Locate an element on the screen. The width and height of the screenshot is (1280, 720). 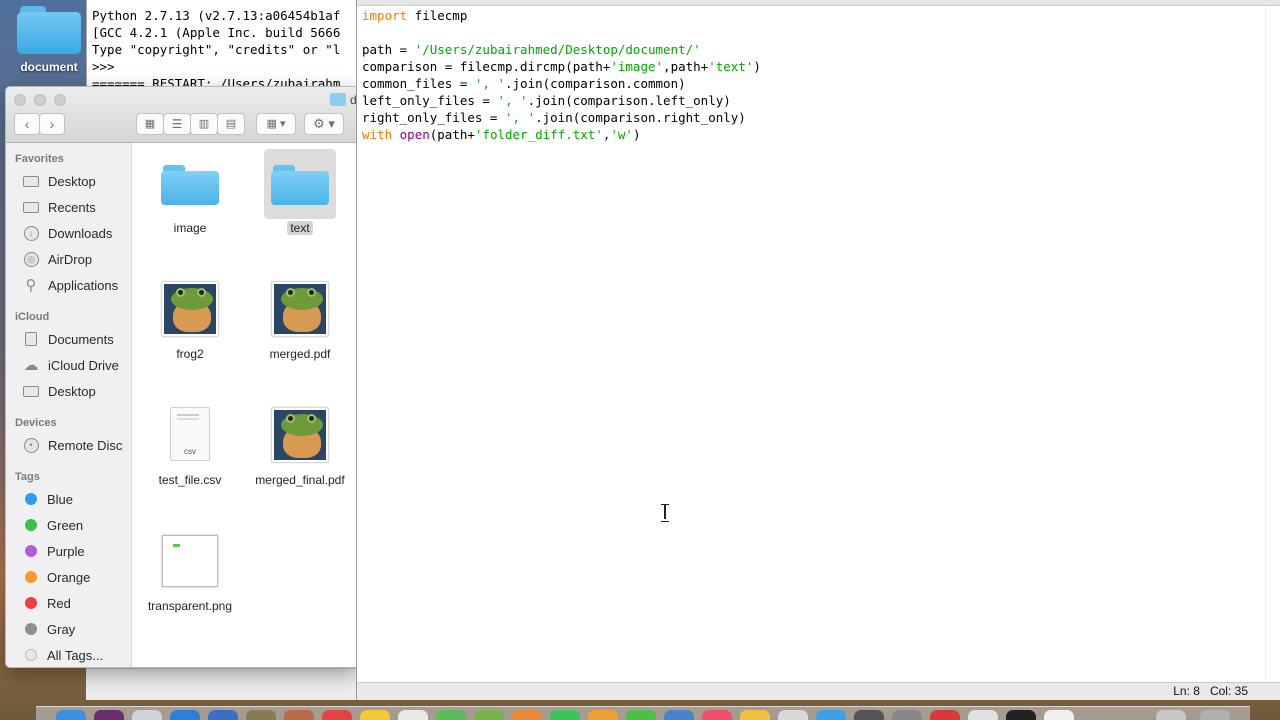
file-item-image: image is located at coordinates (190, 195).